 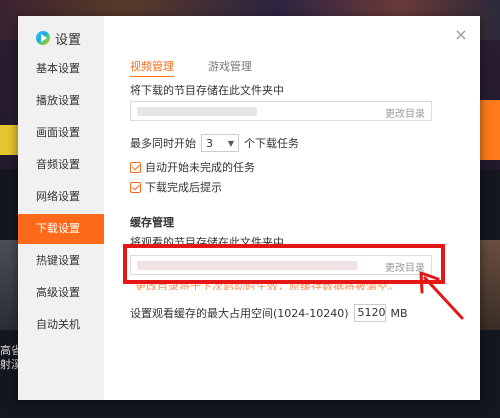 What do you see at coordinates (152, 222) in the screenshot?
I see `cache-section-title: 缓存管理` at bounding box center [152, 222].